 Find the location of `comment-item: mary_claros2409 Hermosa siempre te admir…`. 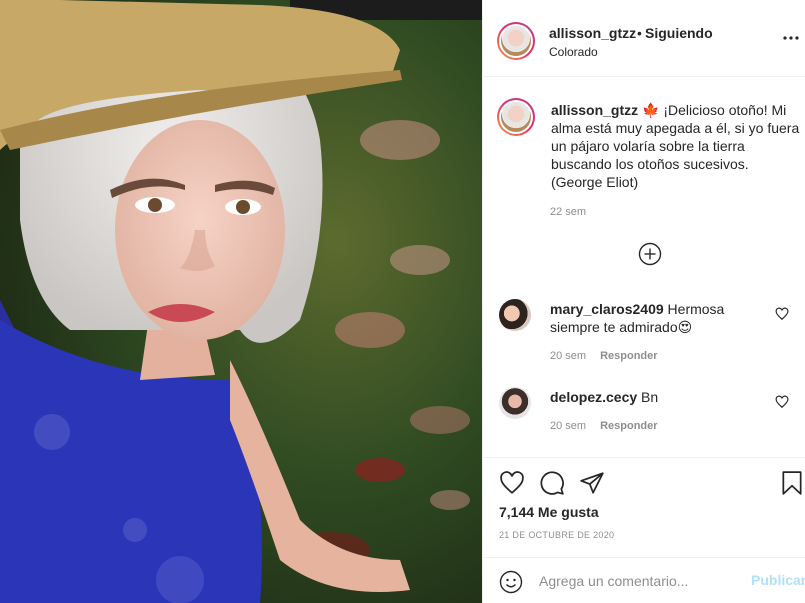

comment-item: mary_claros2409 Hermosa siempre te admir… is located at coordinates (644, 333).